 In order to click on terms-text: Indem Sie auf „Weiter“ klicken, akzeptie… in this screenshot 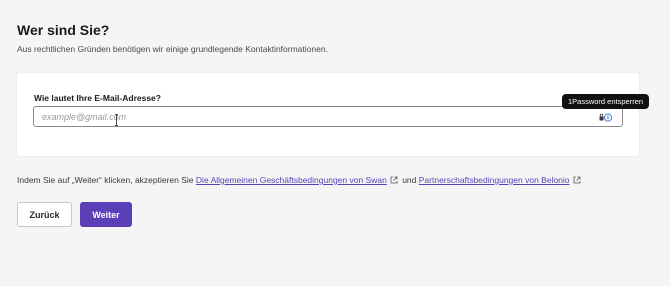, I will do `click(300, 180)`.